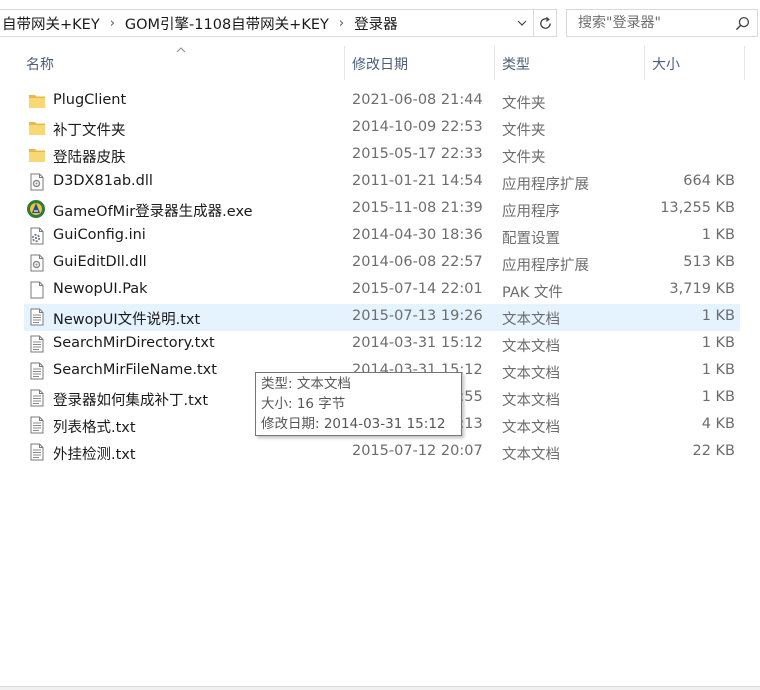 The height and width of the screenshot is (690, 760). Describe the element at coordinates (423, 64) in the screenshot. I see `column-date: 修改日期` at that location.